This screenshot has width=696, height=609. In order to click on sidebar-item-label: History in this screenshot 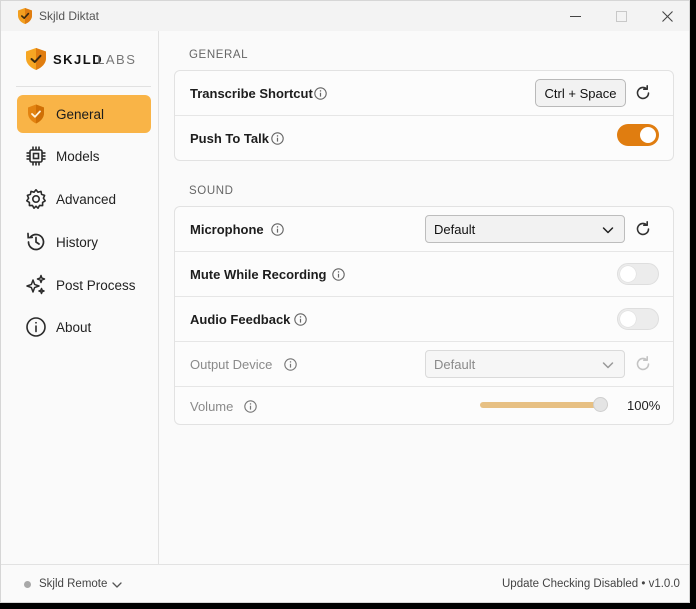, I will do `click(77, 242)`.